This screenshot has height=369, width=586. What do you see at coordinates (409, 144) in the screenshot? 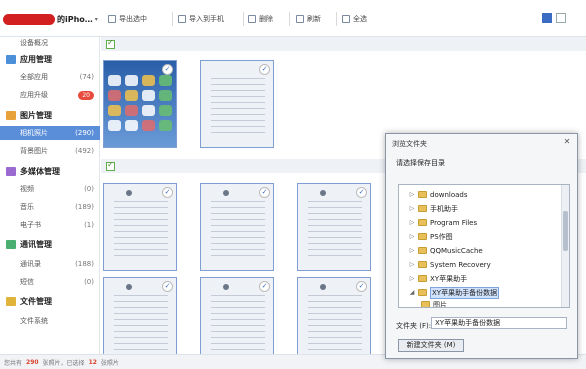
I see `dialog-title: 浏览文件夹` at bounding box center [409, 144].